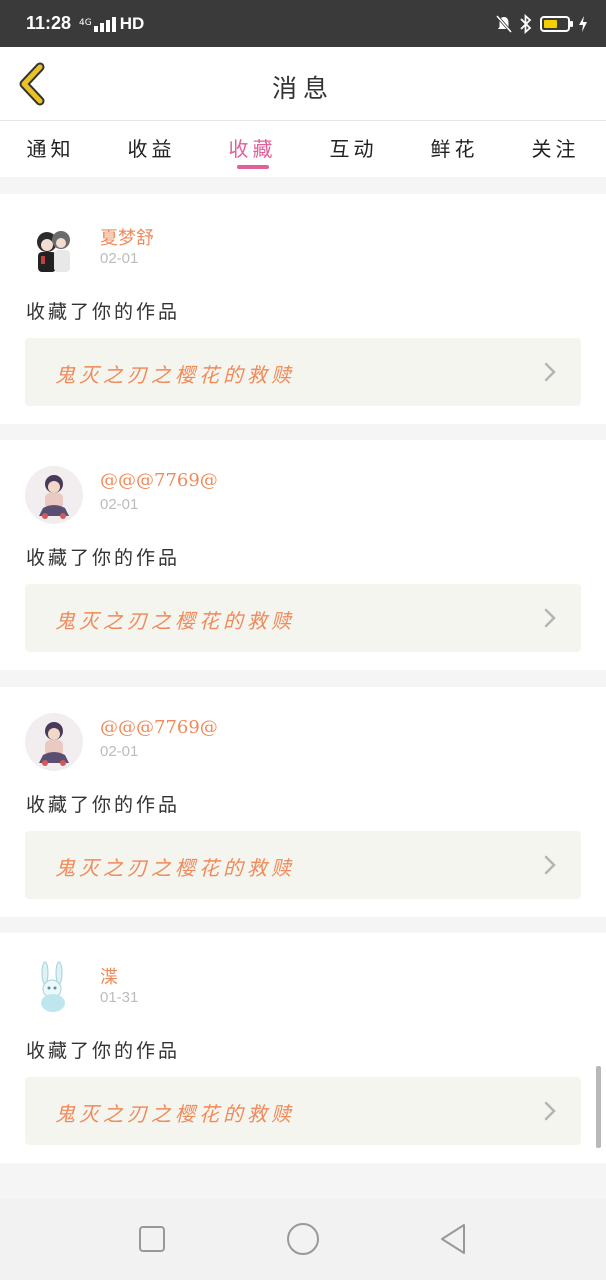 Image resolution: width=606 pixels, height=1280 pixels. What do you see at coordinates (556, 23) in the screenshot?
I see `battery-icon` at bounding box center [556, 23].